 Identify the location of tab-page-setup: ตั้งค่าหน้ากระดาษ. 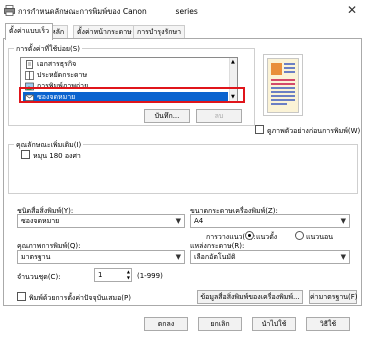
(104, 32).